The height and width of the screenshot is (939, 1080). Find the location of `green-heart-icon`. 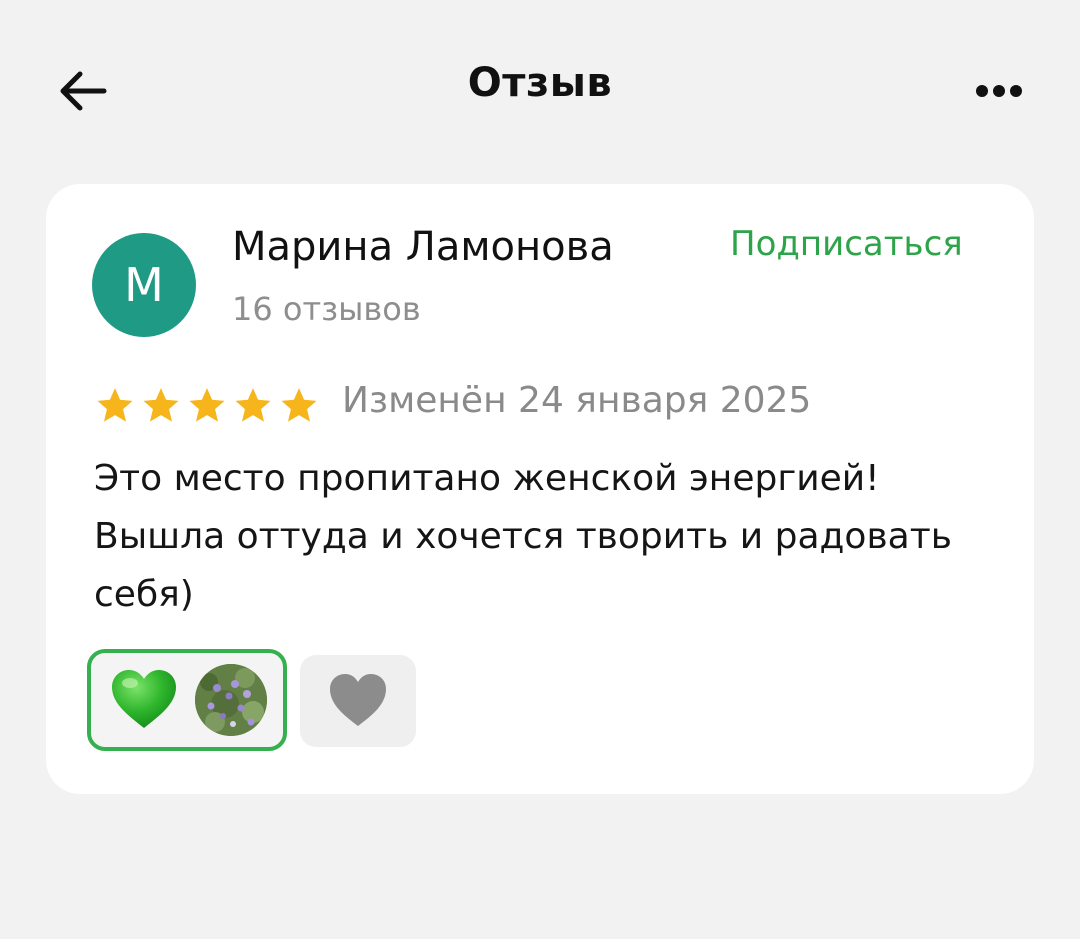

green-heart-icon is located at coordinates (144, 699).